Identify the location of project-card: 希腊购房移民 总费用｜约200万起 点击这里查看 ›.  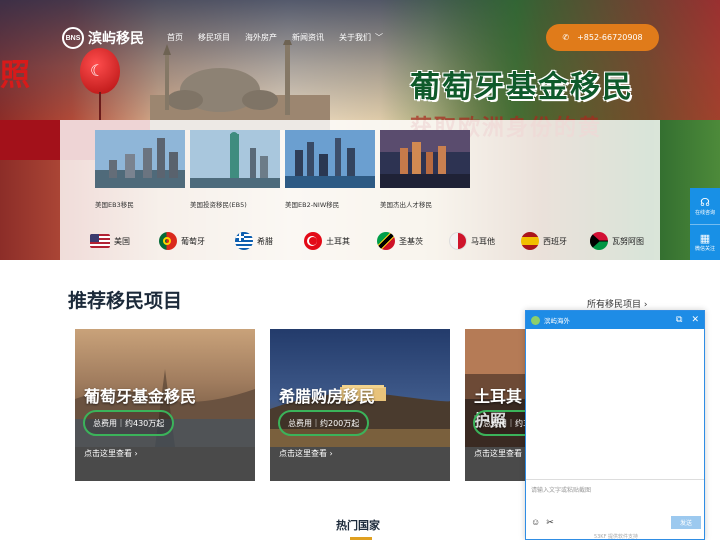
(360, 405).